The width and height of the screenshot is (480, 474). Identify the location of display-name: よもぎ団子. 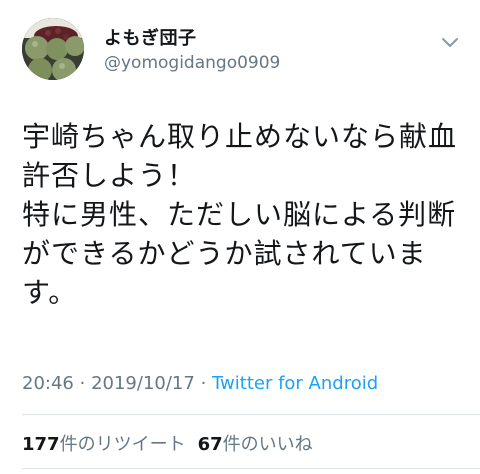
(150, 37).